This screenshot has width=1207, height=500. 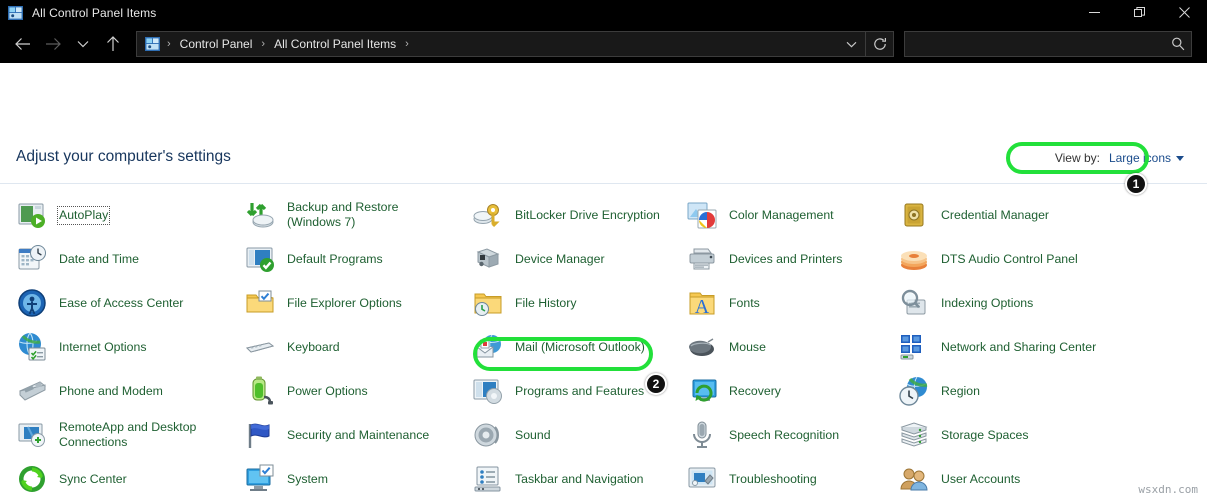 I want to click on item-sound: Sound, so click(x=563, y=435).